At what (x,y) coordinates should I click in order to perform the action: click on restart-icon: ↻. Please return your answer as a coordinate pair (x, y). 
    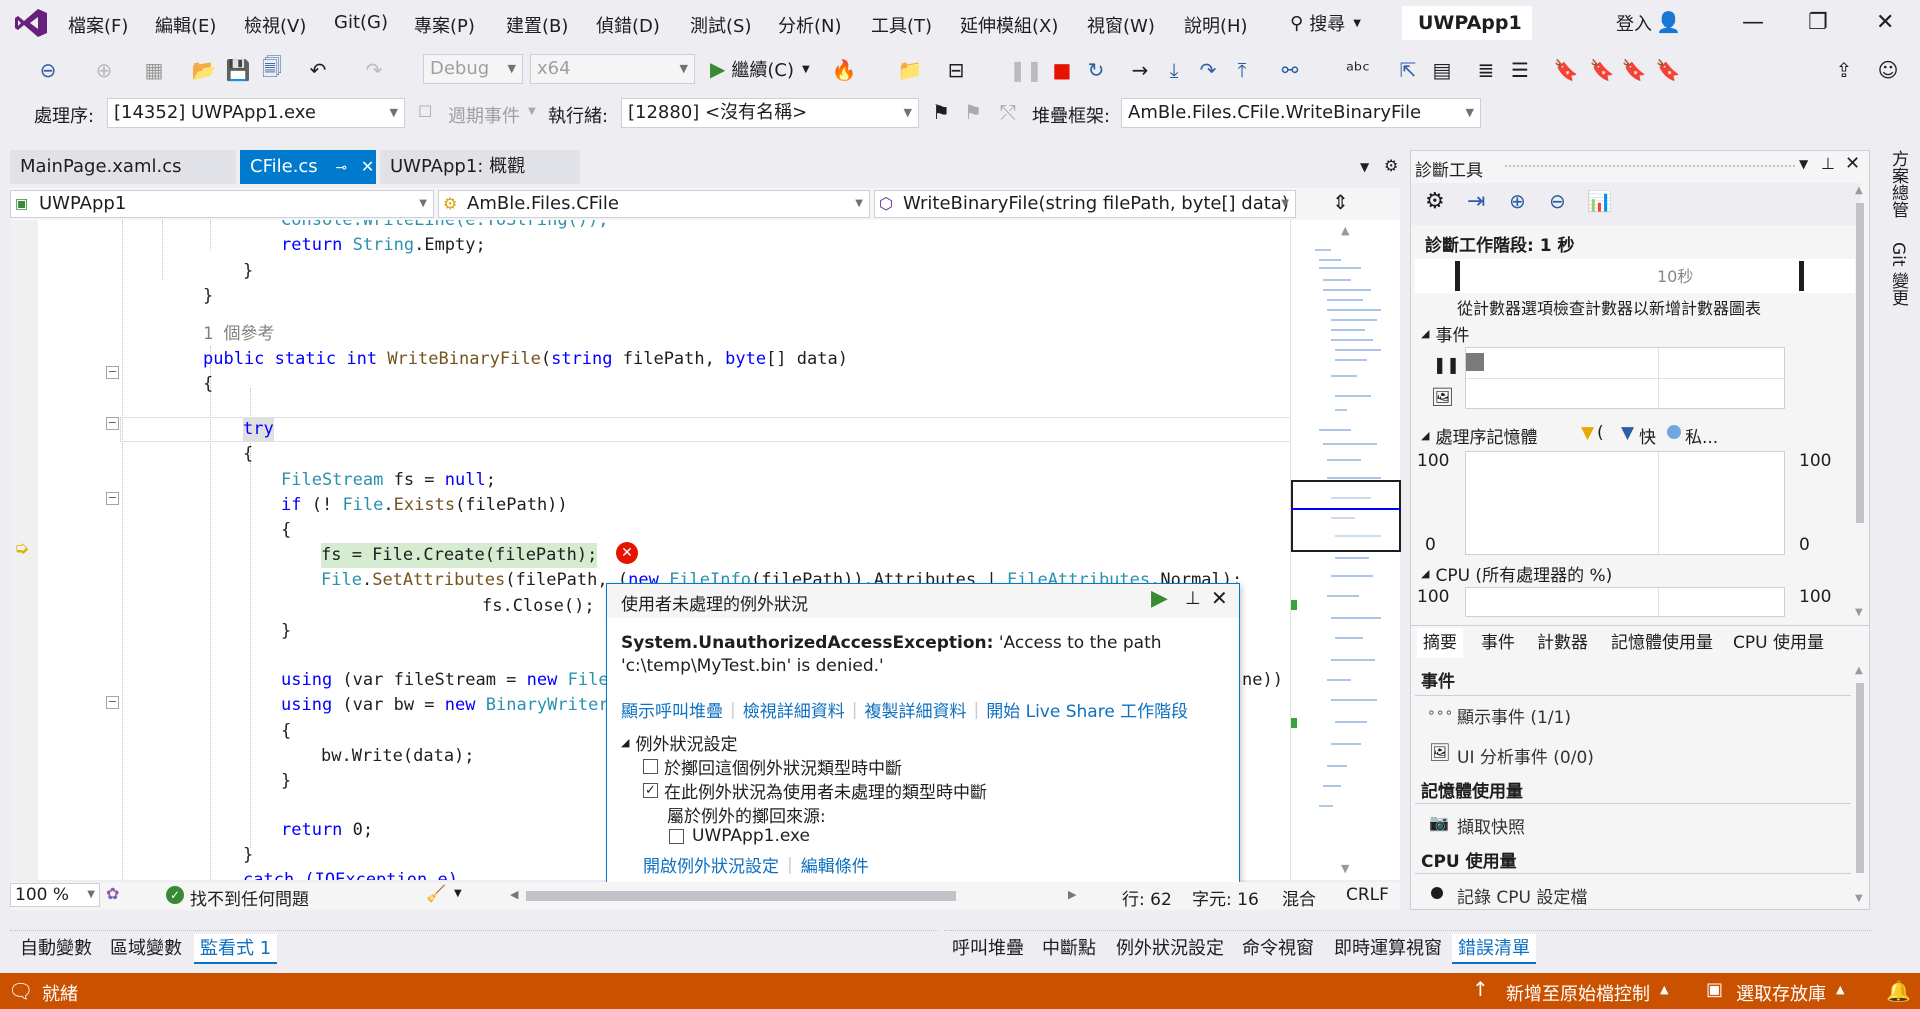
    Looking at the image, I should click on (1096, 70).